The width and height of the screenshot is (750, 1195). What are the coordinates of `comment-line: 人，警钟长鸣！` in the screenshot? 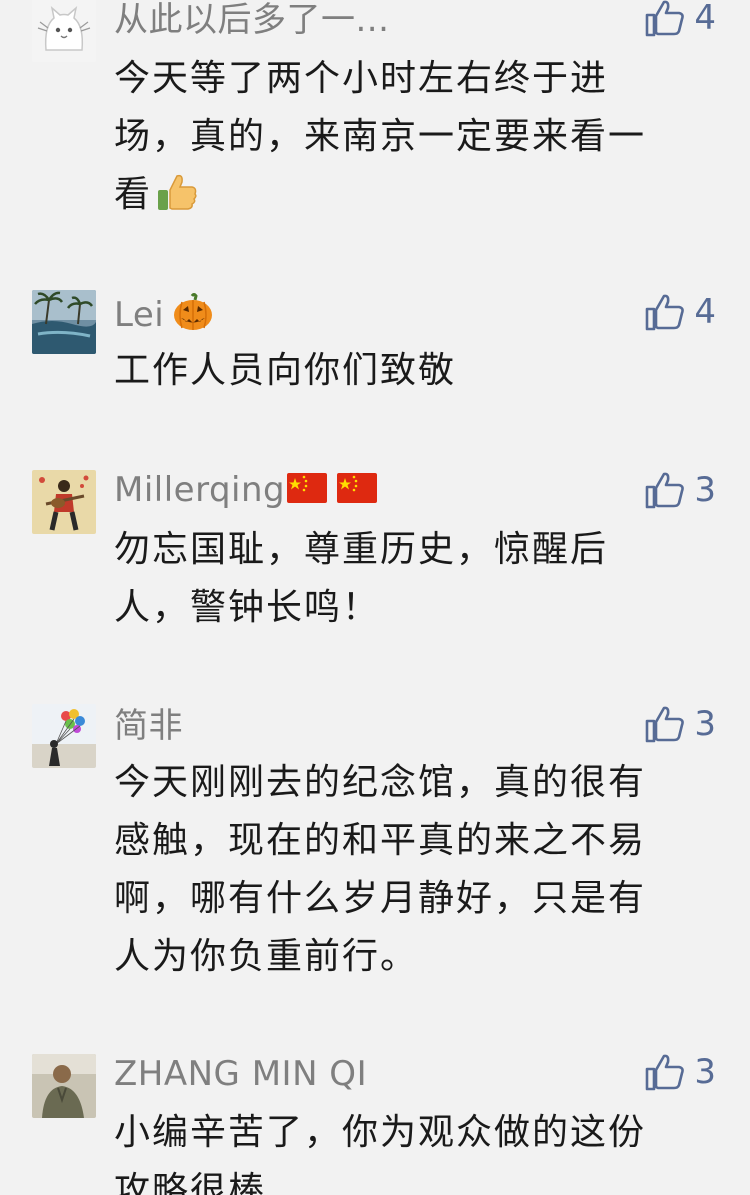 It's located at (247, 607).